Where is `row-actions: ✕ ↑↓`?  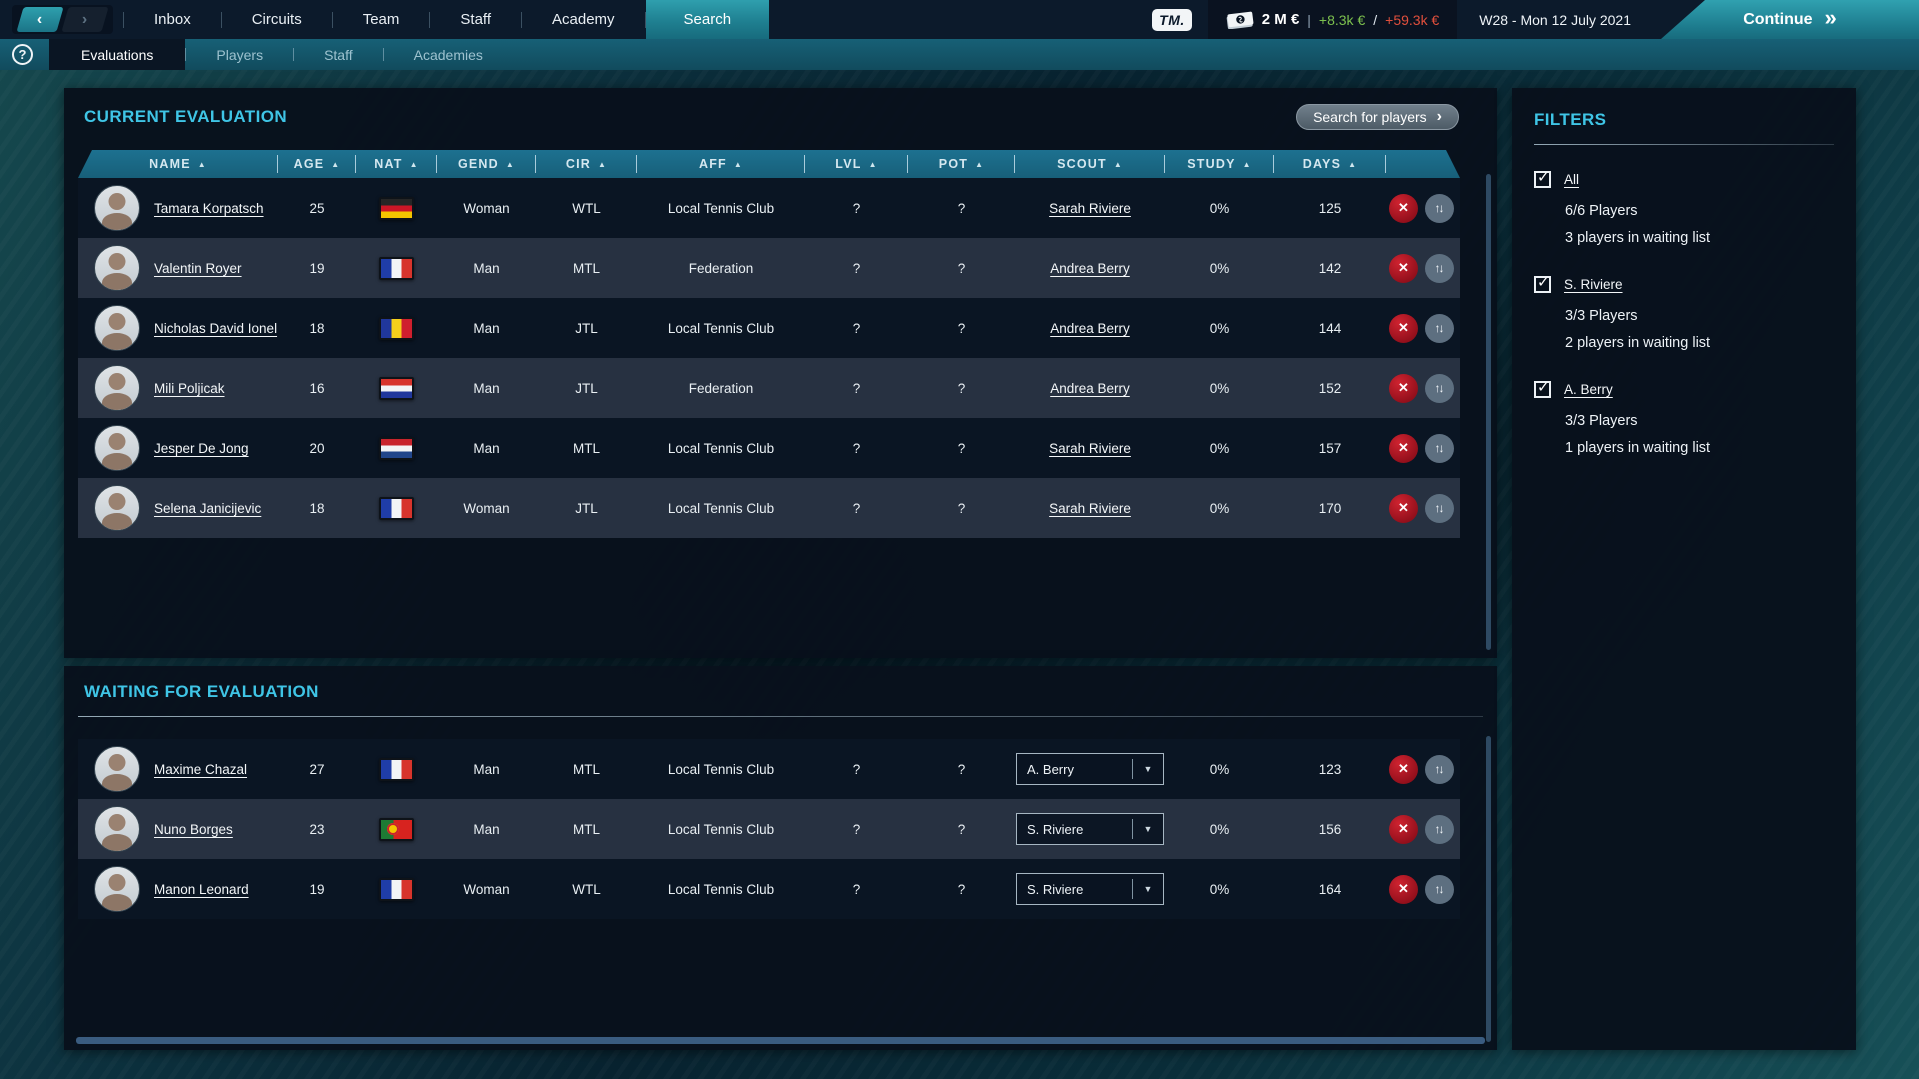 row-actions: ✕ ↑↓ is located at coordinates (1423, 448).